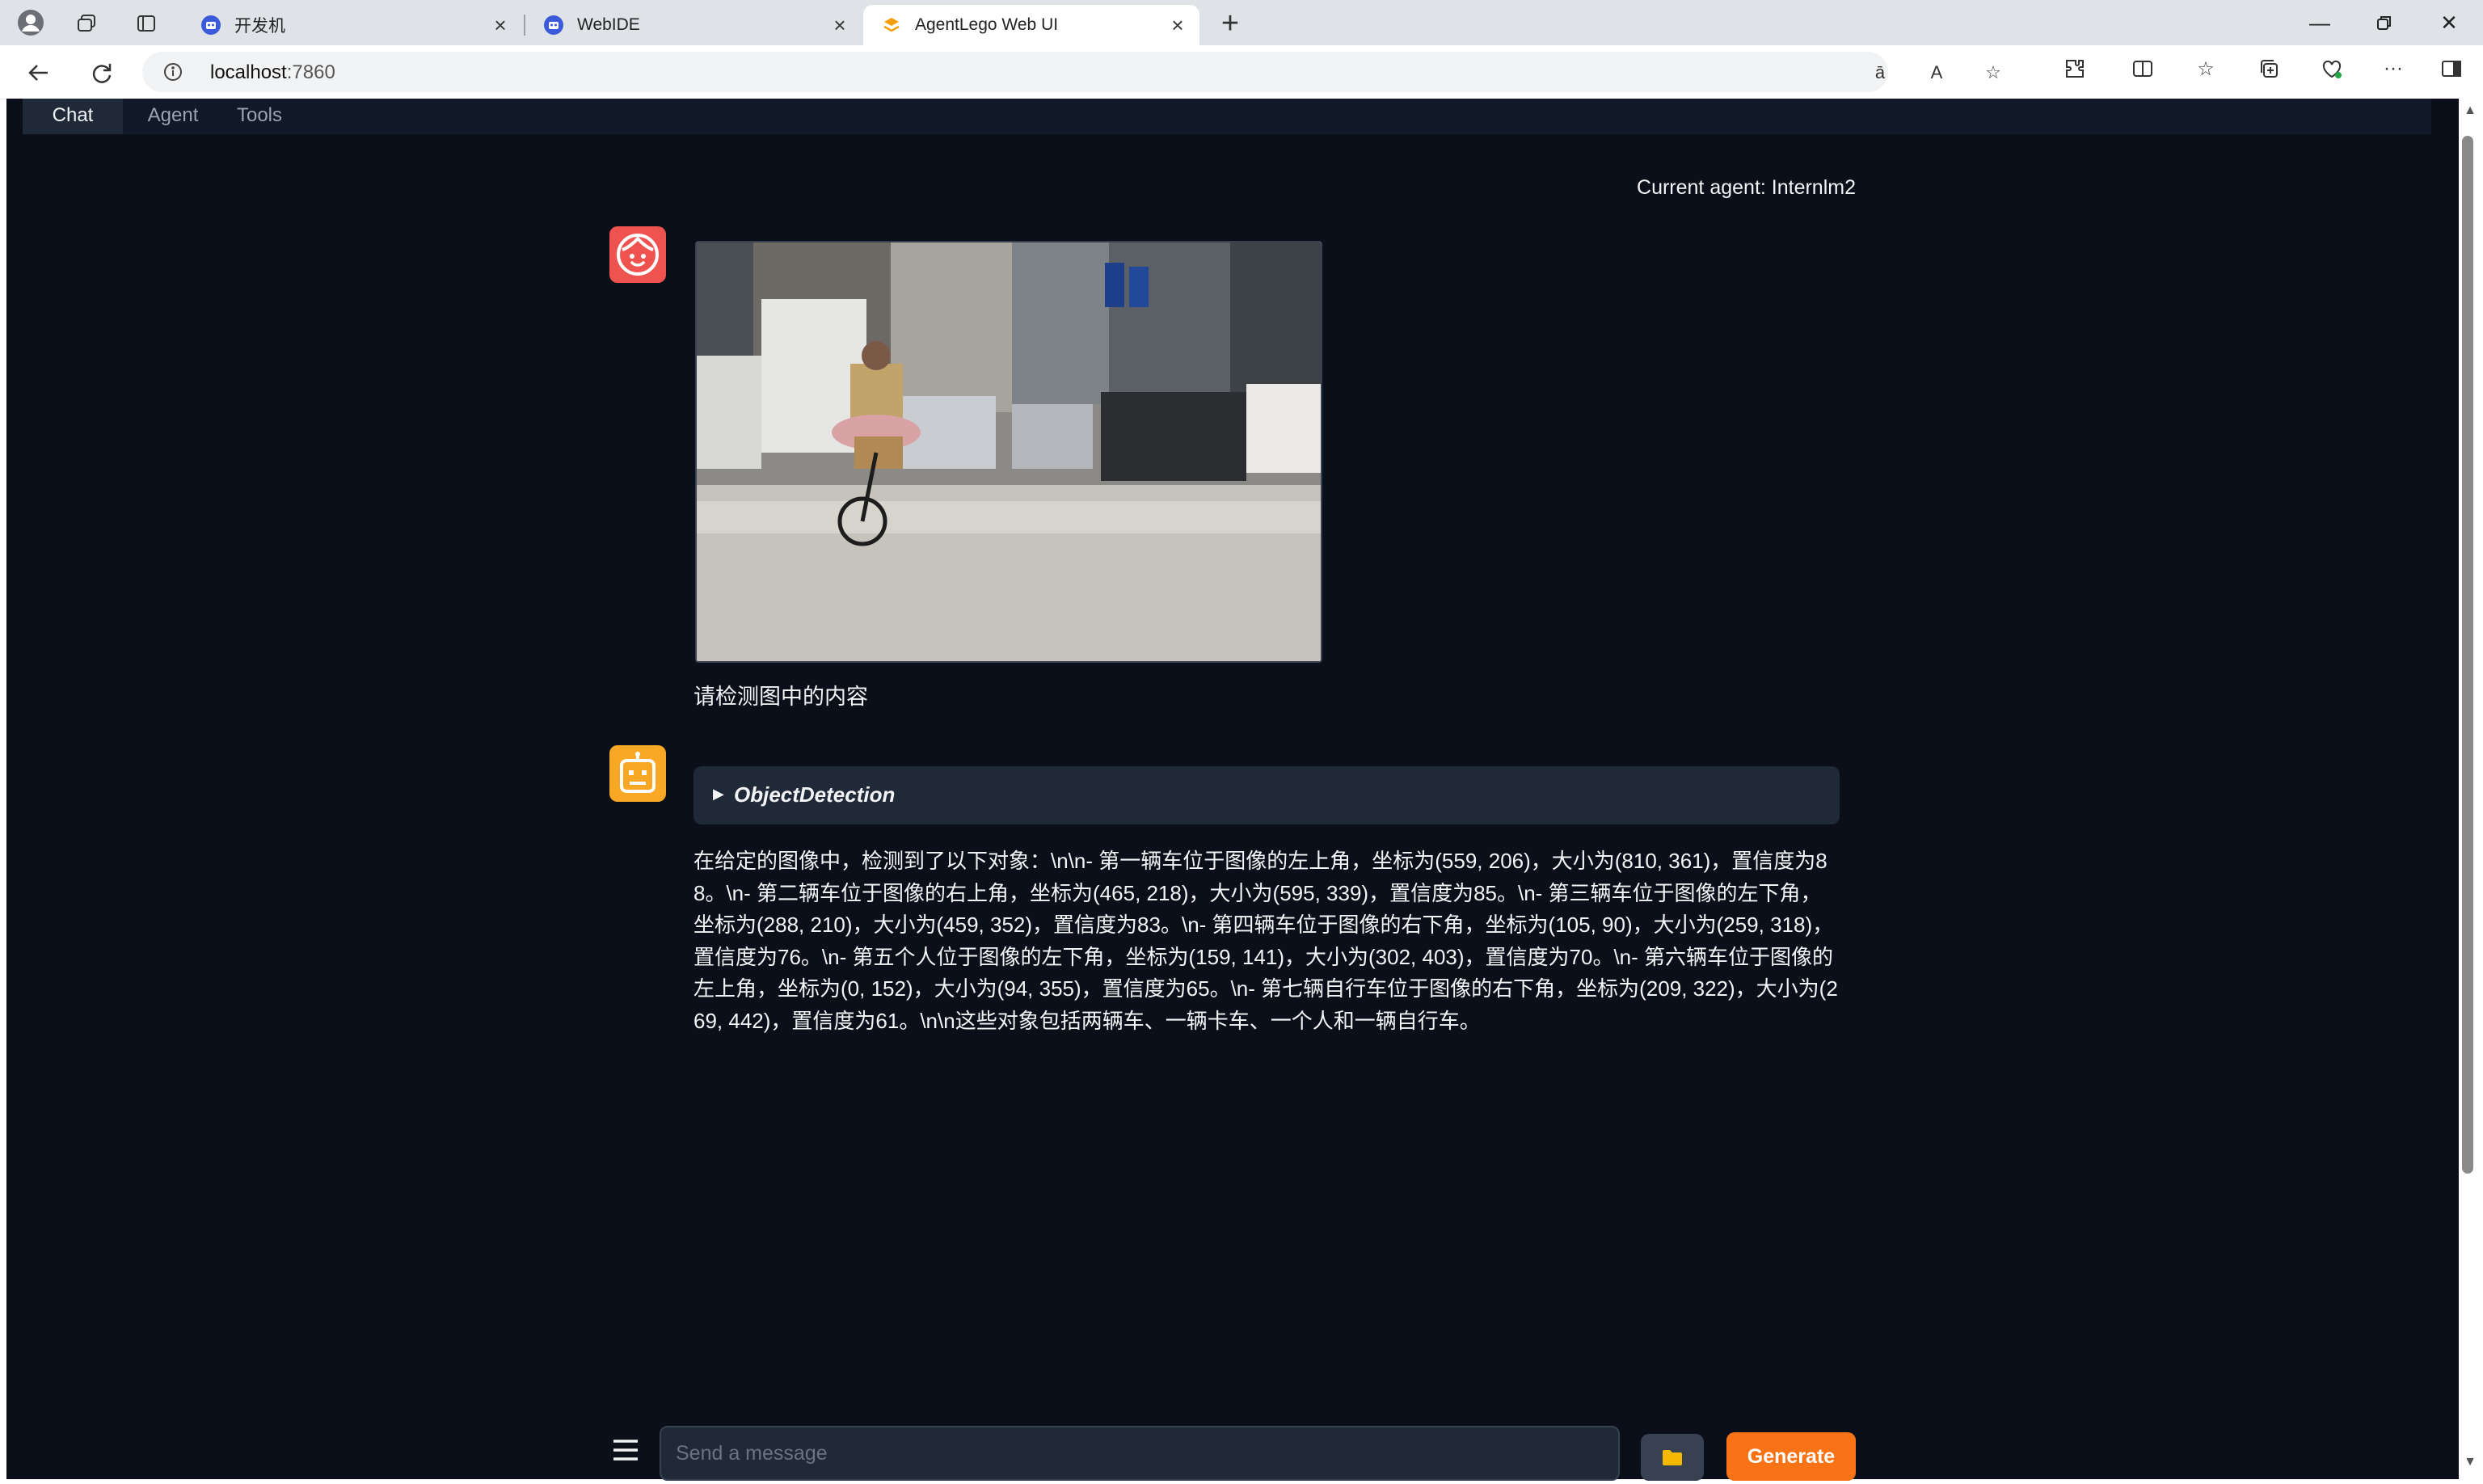  Describe the element at coordinates (2332, 68) in the screenshot. I see `browser-essentials-icon` at that location.